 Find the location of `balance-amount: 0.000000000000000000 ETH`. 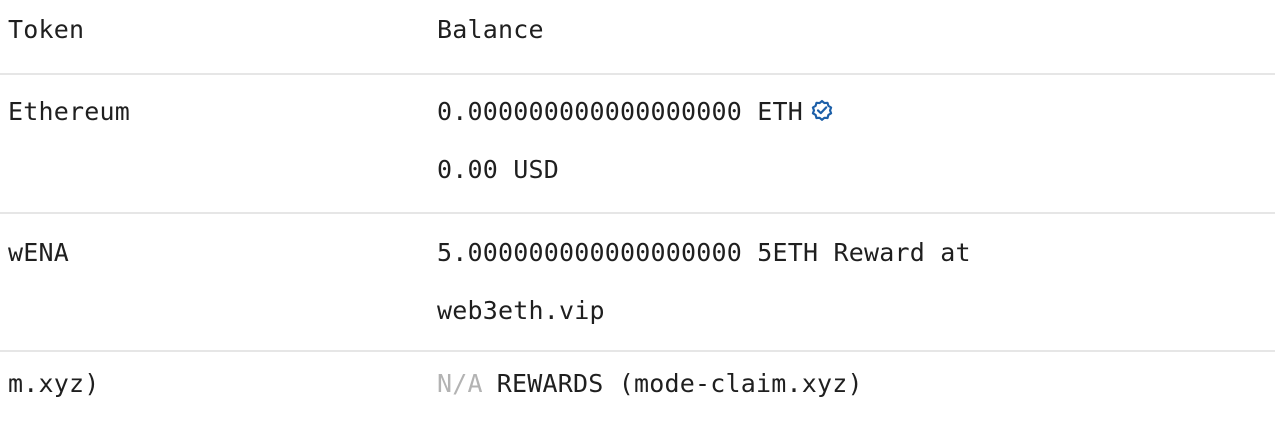

balance-amount: 0.000000000000000000 ETH is located at coordinates (636, 126).